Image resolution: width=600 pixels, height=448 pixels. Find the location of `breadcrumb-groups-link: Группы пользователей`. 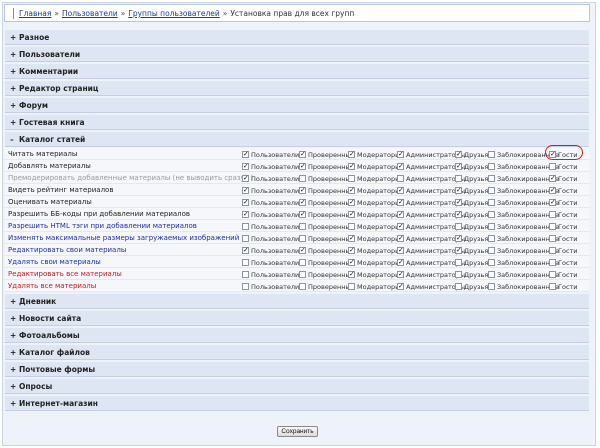

breadcrumb-groups-link: Группы пользователей is located at coordinates (173, 13).